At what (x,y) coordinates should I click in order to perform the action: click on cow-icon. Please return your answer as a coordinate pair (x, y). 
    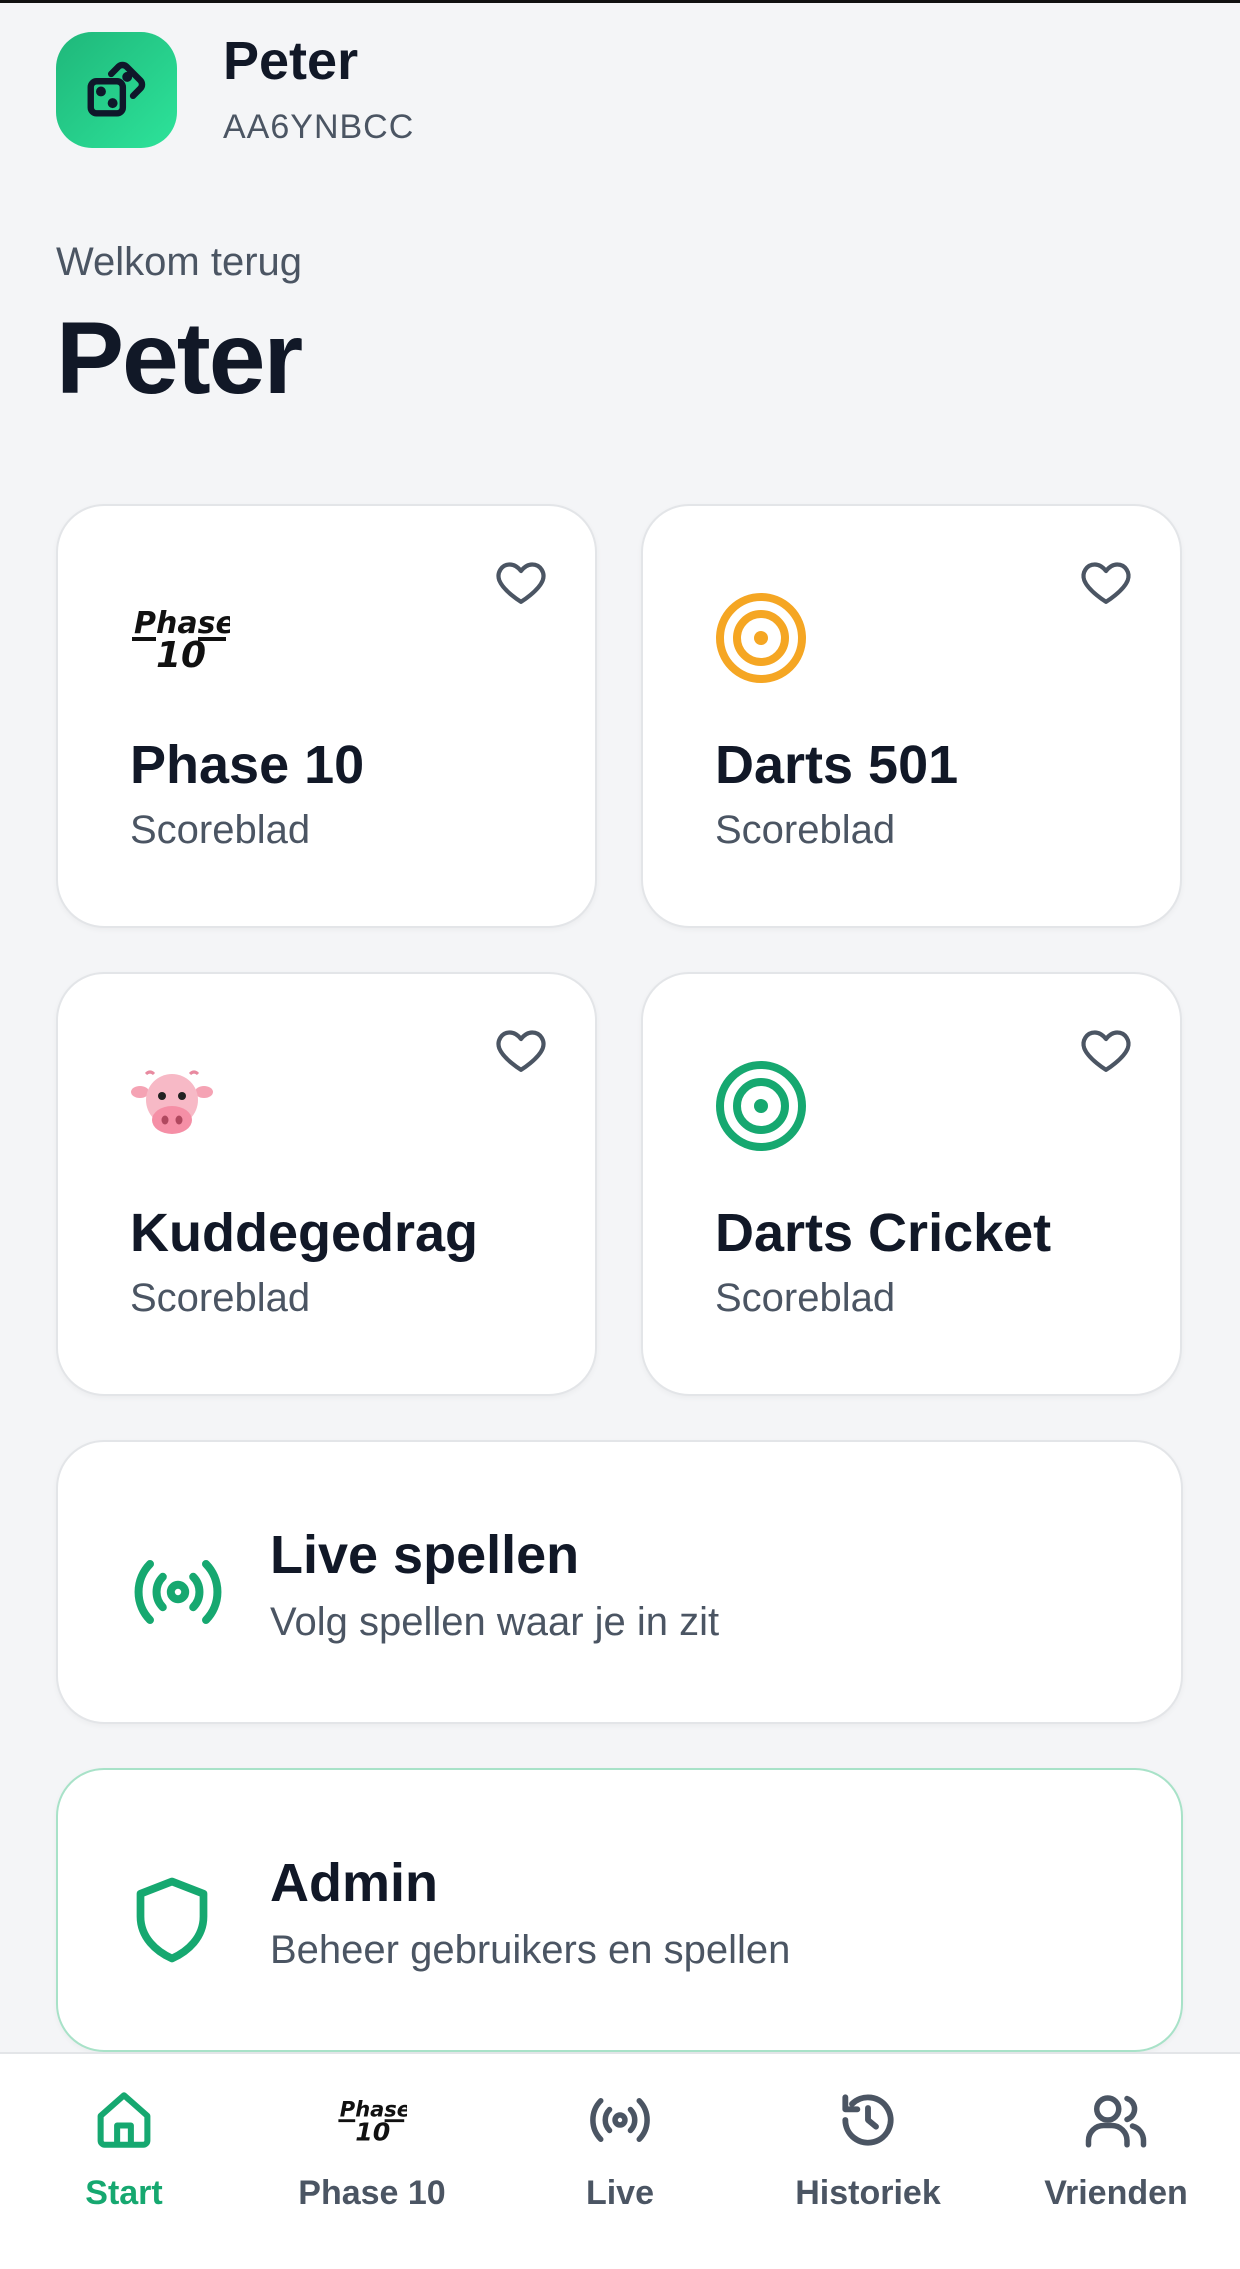
    Looking at the image, I should click on (180, 1106).